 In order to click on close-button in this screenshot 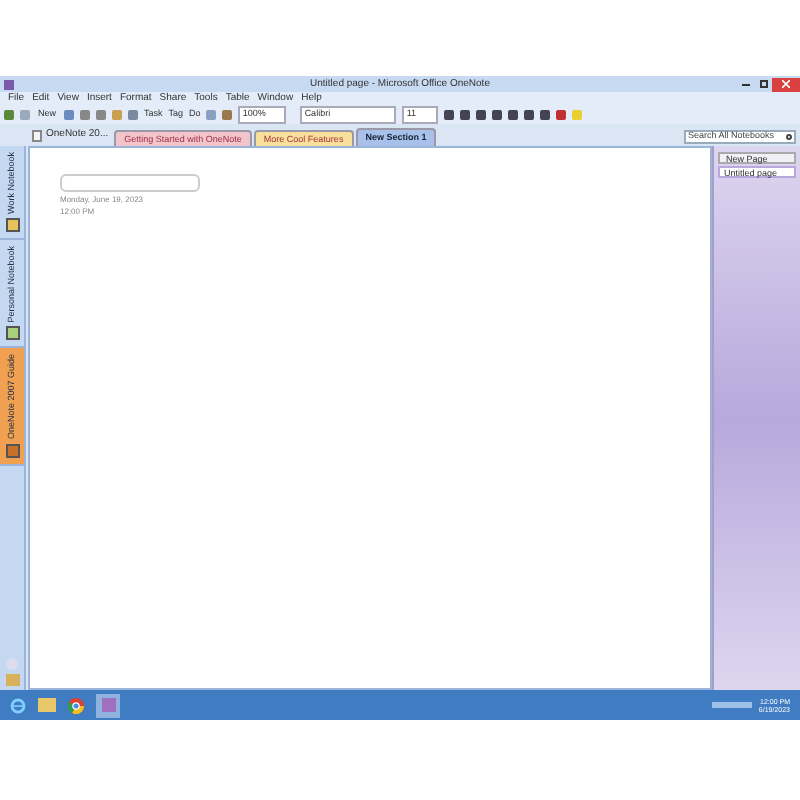, I will do `click(786, 84)`.